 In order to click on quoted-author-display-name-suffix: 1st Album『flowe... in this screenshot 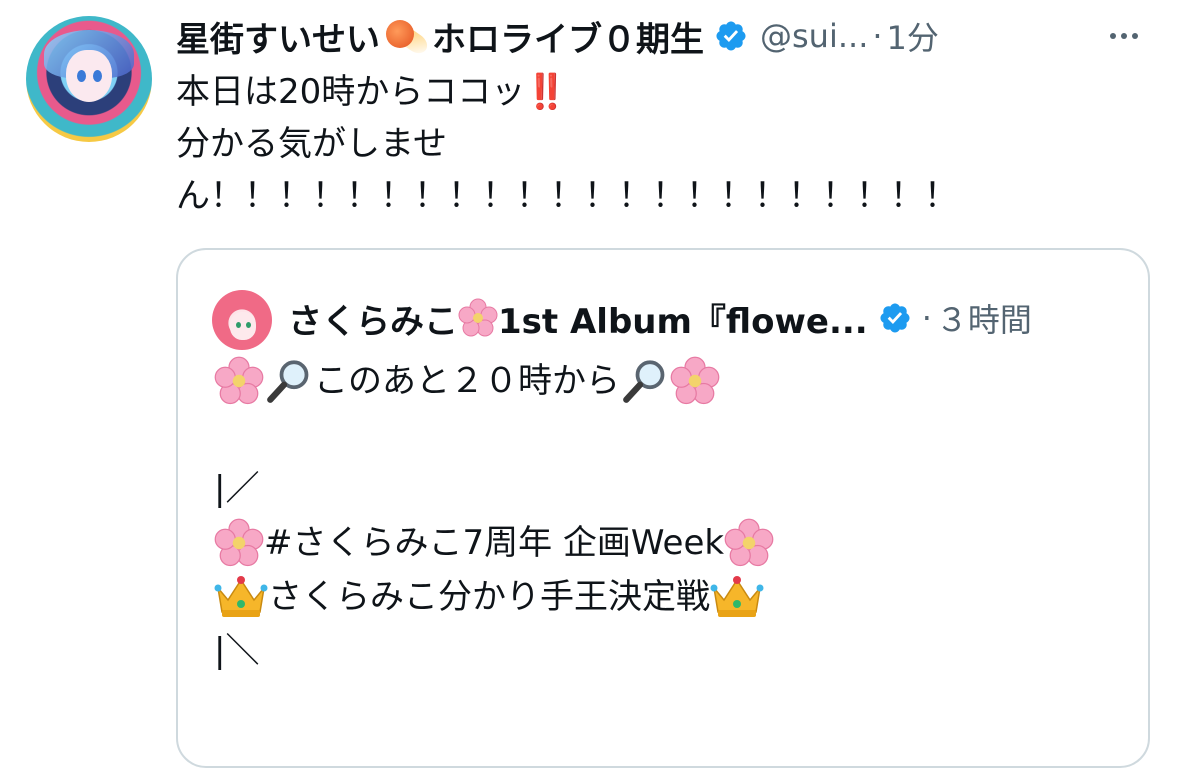, I will do `click(683, 318)`.